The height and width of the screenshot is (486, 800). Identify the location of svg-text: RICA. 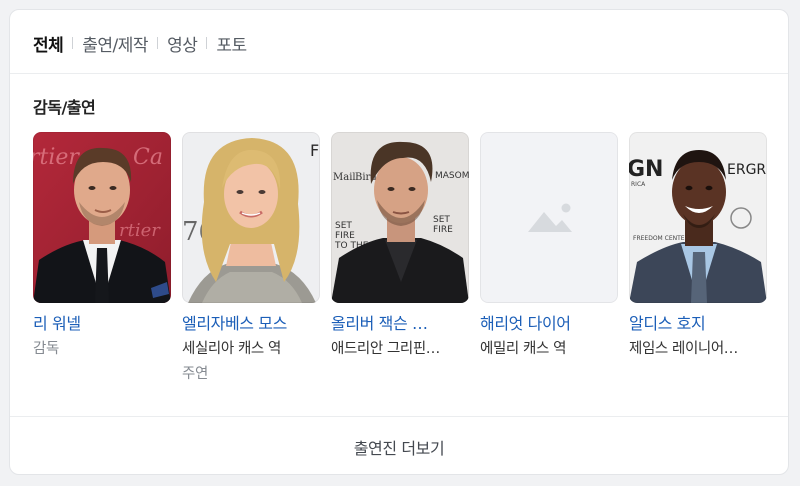
(638, 184).